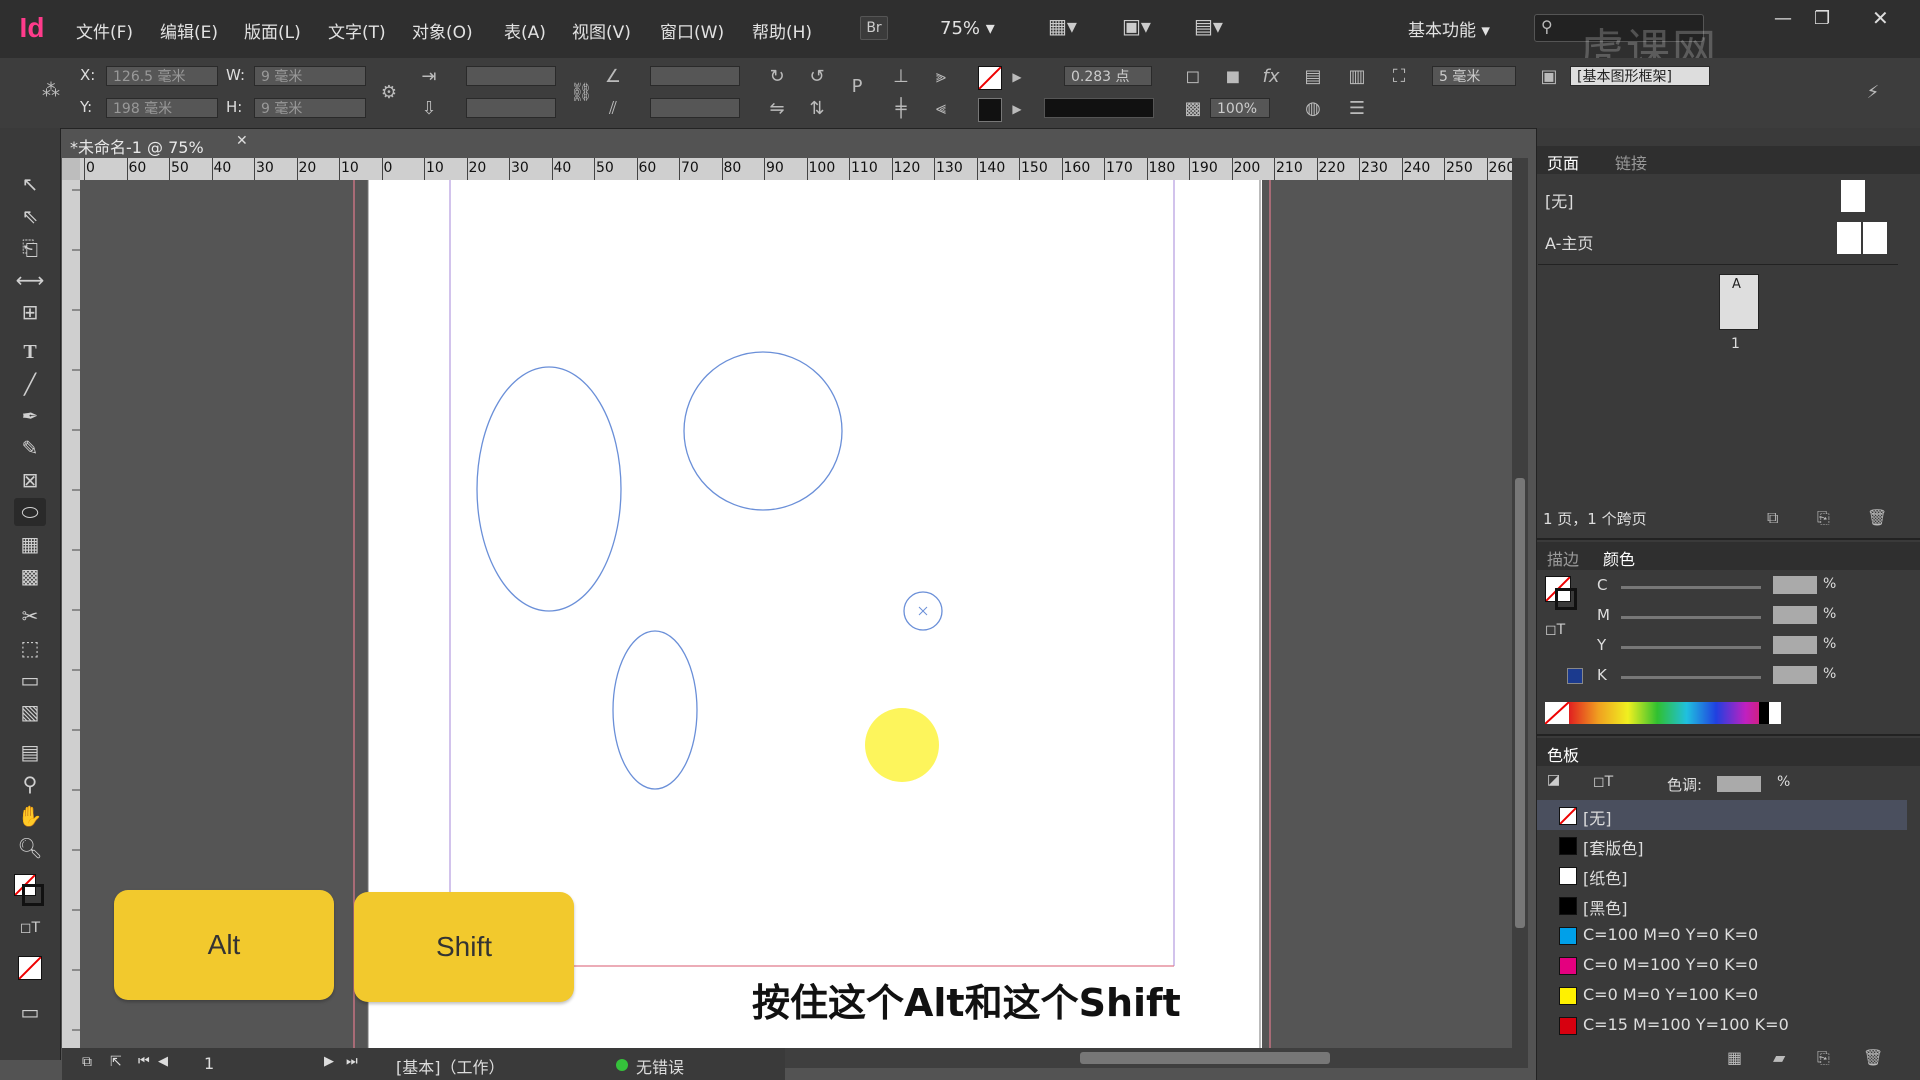 The image size is (1920, 1080). Describe the element at coordinates (1764, 713) in the screenshot. I see `spectrum-black-chip` at that location.